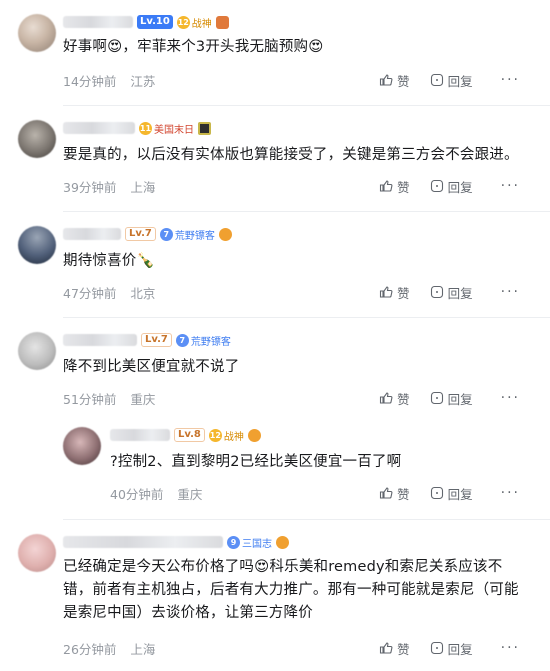 This screenshot has width=550, height=671. Describe the element at coordinates (137, 128) in the screenshot. I see `user-meta: 11 美国末日` at that location.